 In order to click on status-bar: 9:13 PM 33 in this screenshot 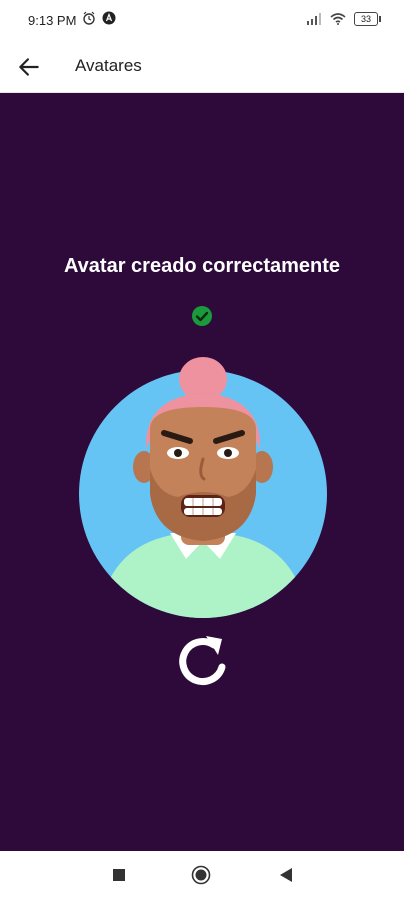, I will do `click(202, 21)`.